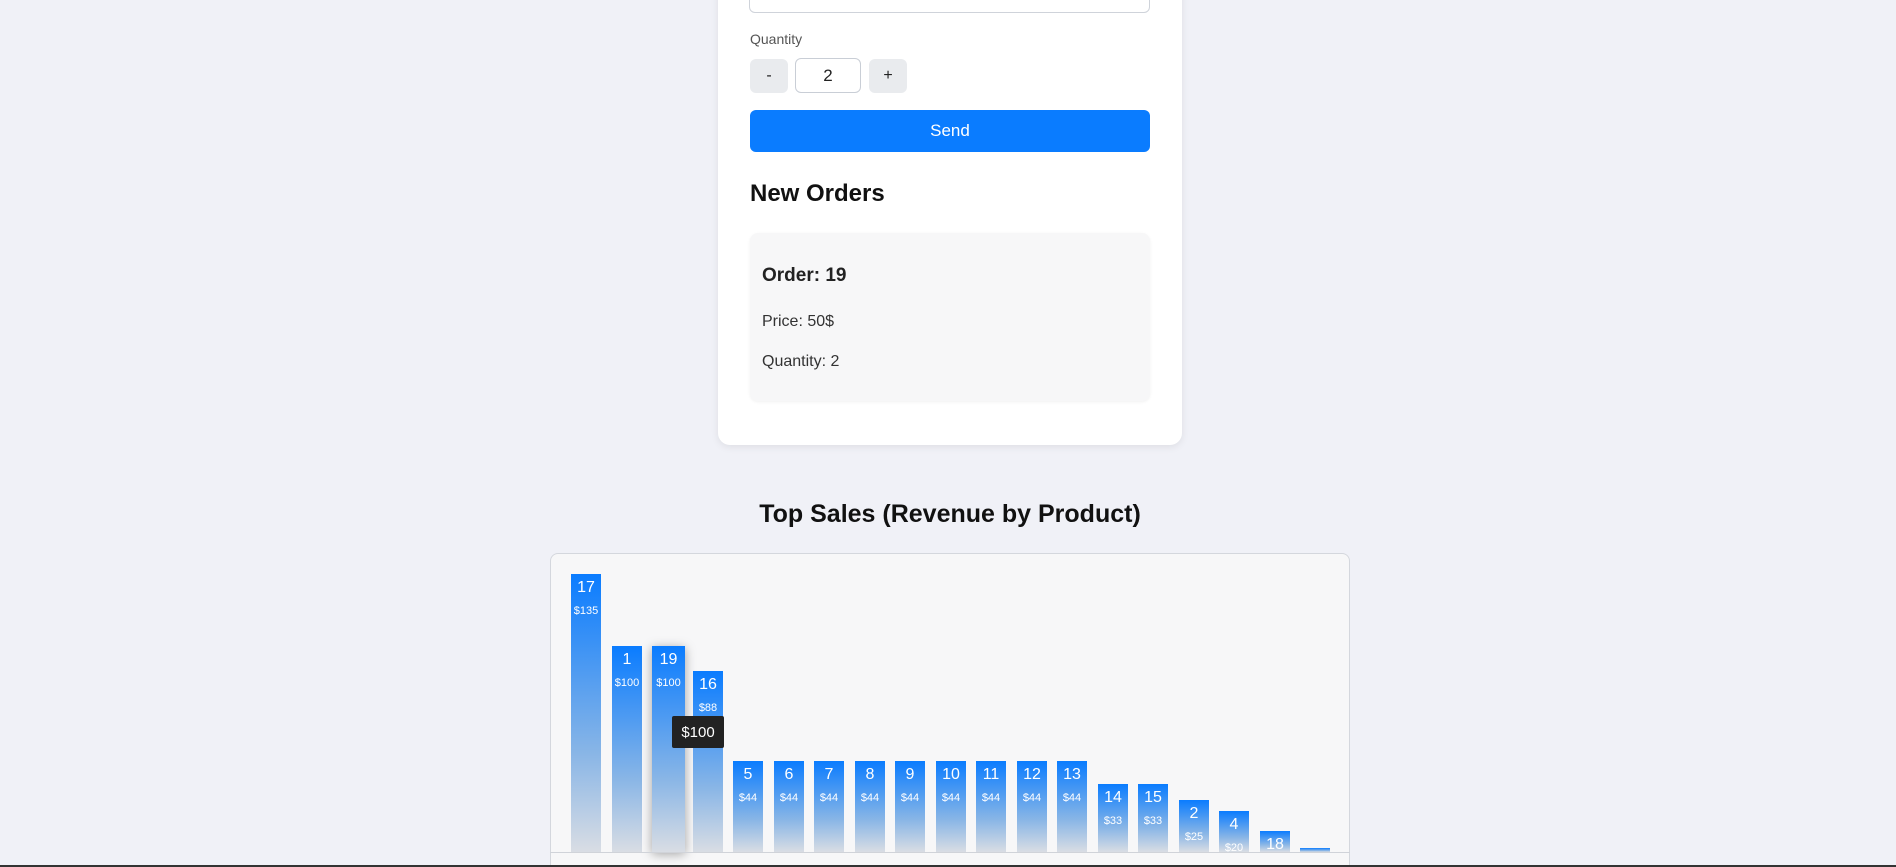 The width and height of the screenshot is (1896, 867). What do you see at coordinates (950, 514) in the screenshot?
I see `chart-title: Top Sales (Revenue by Product)` at bounding box center [950, 514].